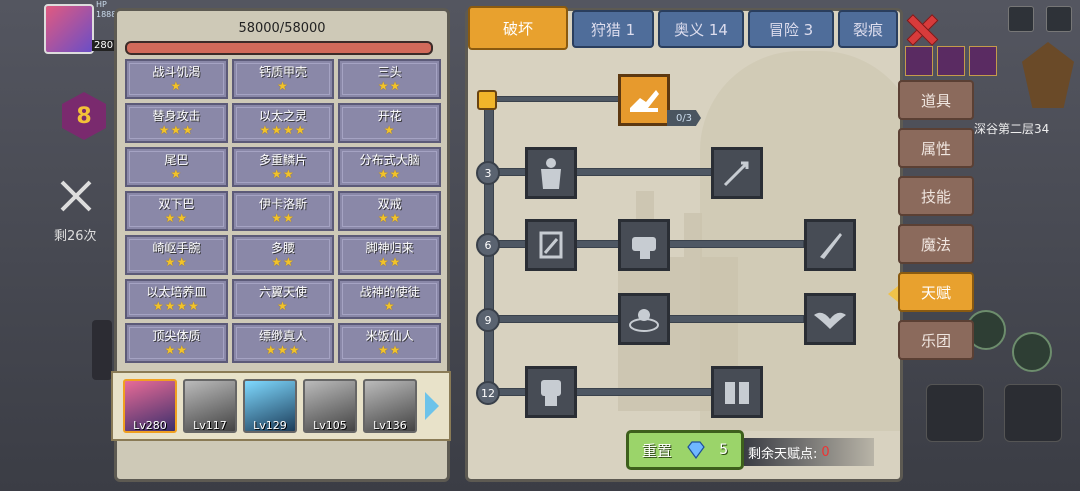 The width and height of the screenshot is (1080, 491). Describe the element at coordinates (737, 173) in the screenshot. I see `arrow-talent-icon` at that location.